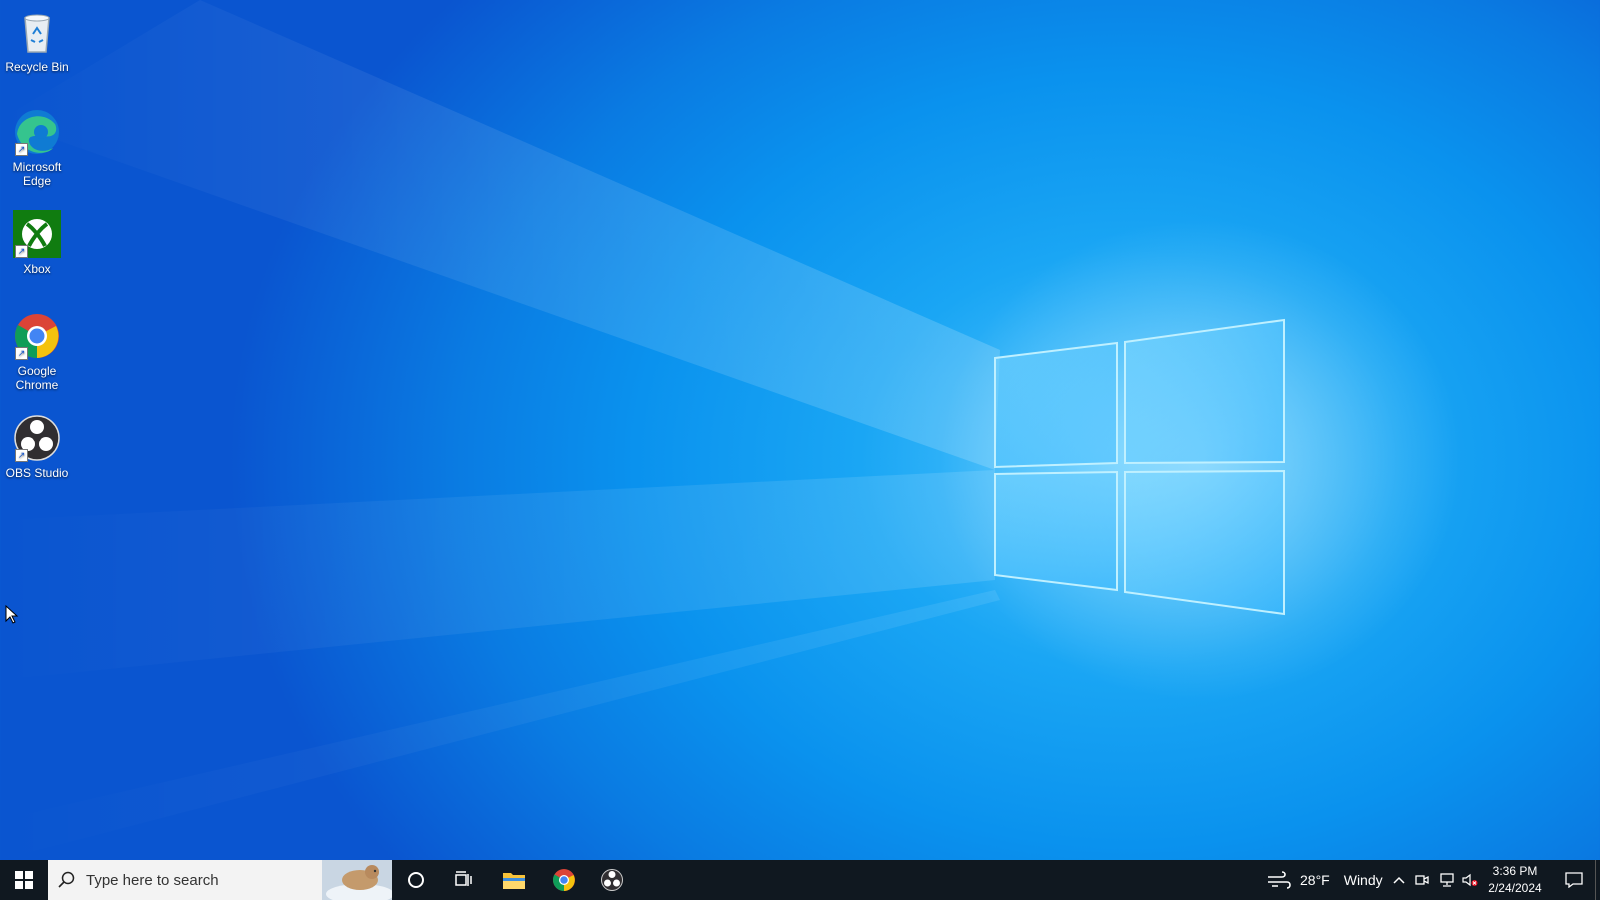  I want to click on file-explorer-icon, so click(514, 881).